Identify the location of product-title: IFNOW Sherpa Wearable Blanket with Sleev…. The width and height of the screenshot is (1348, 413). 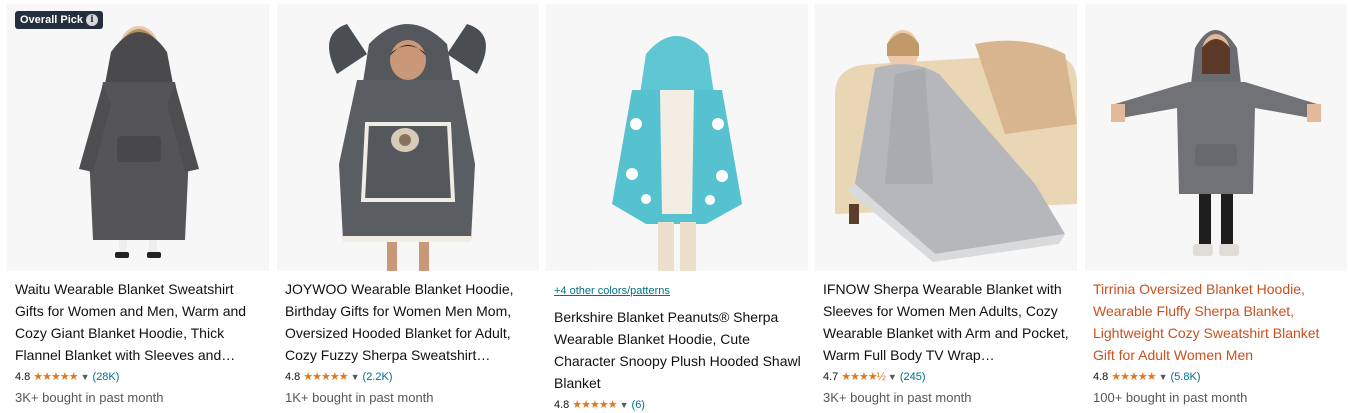
(948, 322).